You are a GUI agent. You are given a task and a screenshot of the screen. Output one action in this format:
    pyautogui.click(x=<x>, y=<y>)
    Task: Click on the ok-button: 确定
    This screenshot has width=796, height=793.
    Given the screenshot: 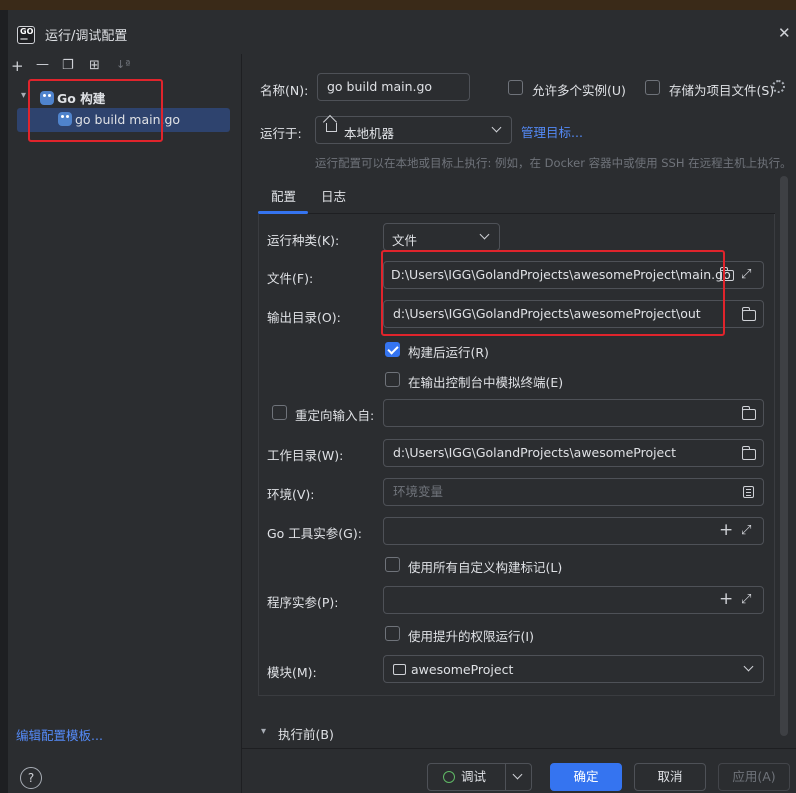 What is the action you would take?
    pyautogui.click(x=586, y=777)
    